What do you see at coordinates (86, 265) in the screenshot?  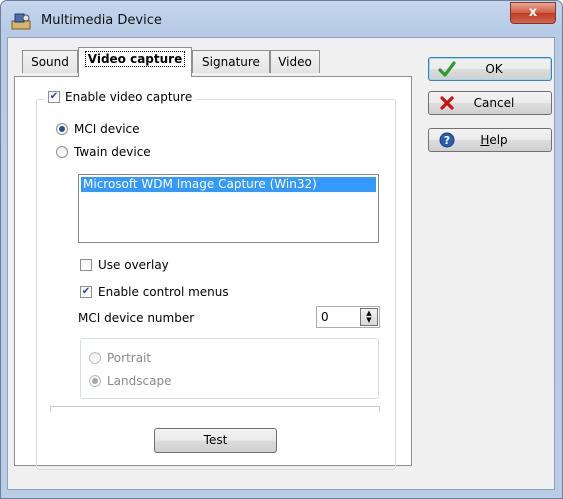 I see `use-overlay-checkbox` at bounding box center [86, 265].